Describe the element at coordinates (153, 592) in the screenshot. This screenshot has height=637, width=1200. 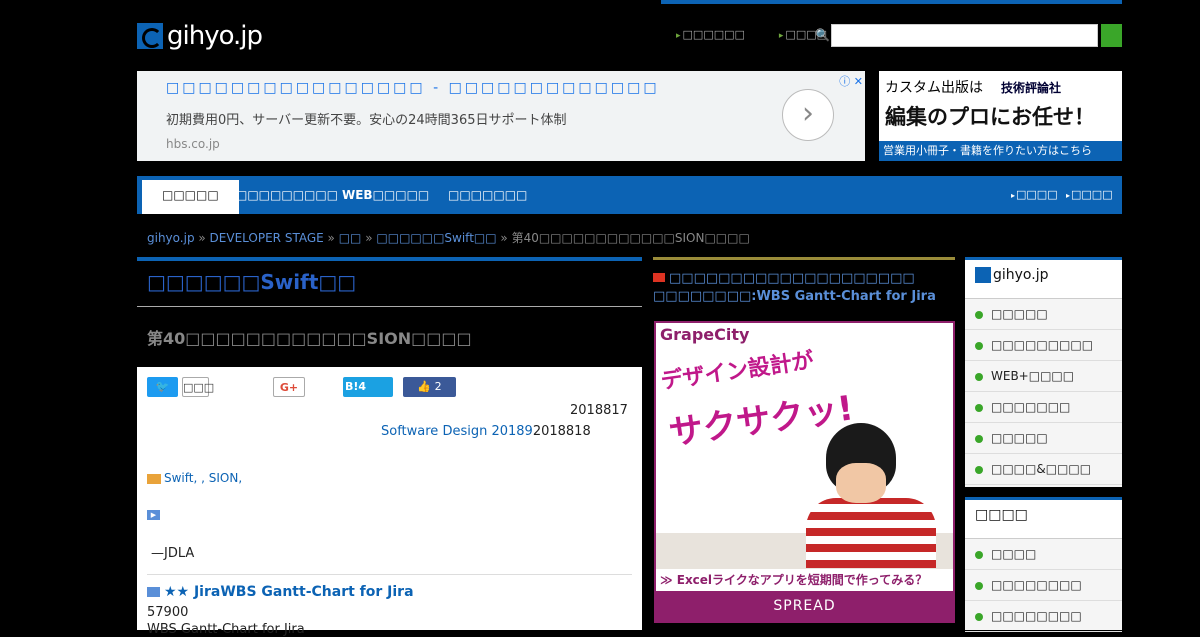
I see `play-icon` at that location.